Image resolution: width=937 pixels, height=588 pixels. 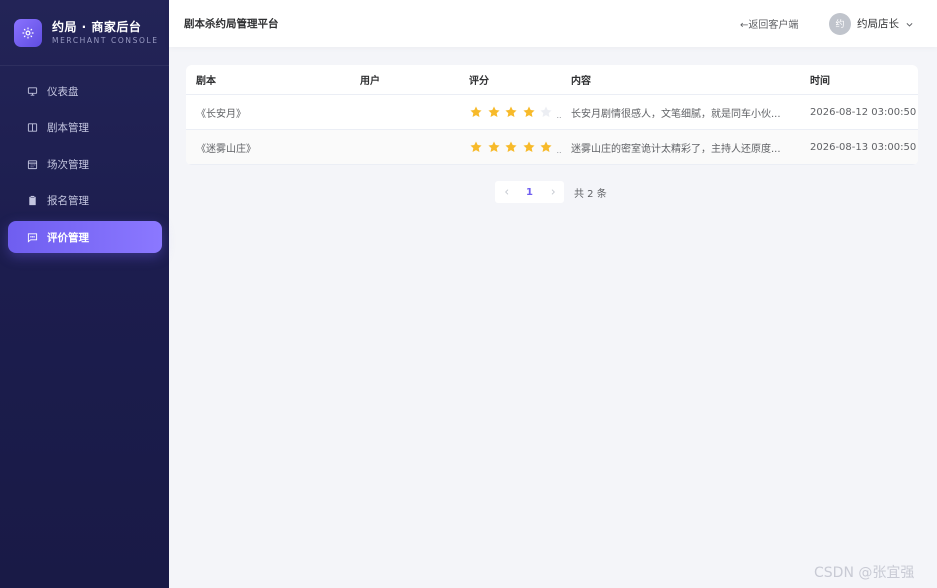 I want to click on column-header-script: 剧本, so click(x=206, y=81).